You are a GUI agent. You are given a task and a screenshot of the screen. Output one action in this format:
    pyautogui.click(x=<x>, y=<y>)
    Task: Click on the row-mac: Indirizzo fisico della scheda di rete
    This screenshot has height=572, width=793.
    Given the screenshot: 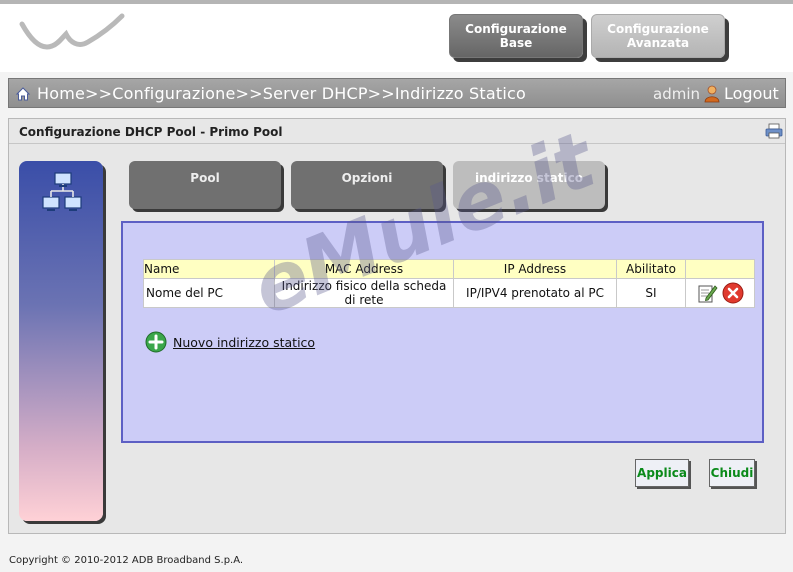 What is the action you would take?
    pyautogui.click(x=364, y=293)
    